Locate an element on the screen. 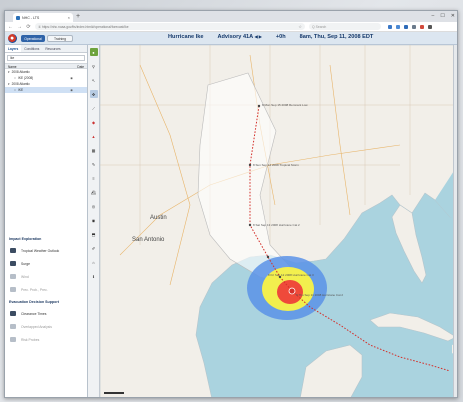 The image size is (463, 402). reload-icon: ⟳ is located at coordinates (28, 27).